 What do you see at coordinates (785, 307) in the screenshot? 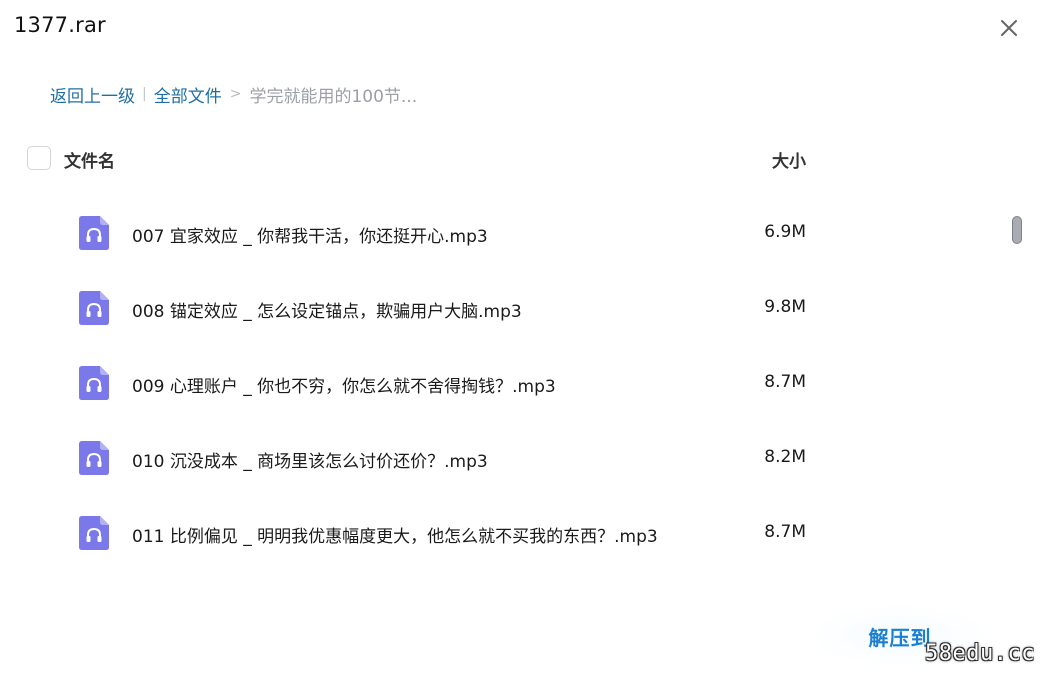
I see `file-size: 9.8M` at bounding box center [785, 307].